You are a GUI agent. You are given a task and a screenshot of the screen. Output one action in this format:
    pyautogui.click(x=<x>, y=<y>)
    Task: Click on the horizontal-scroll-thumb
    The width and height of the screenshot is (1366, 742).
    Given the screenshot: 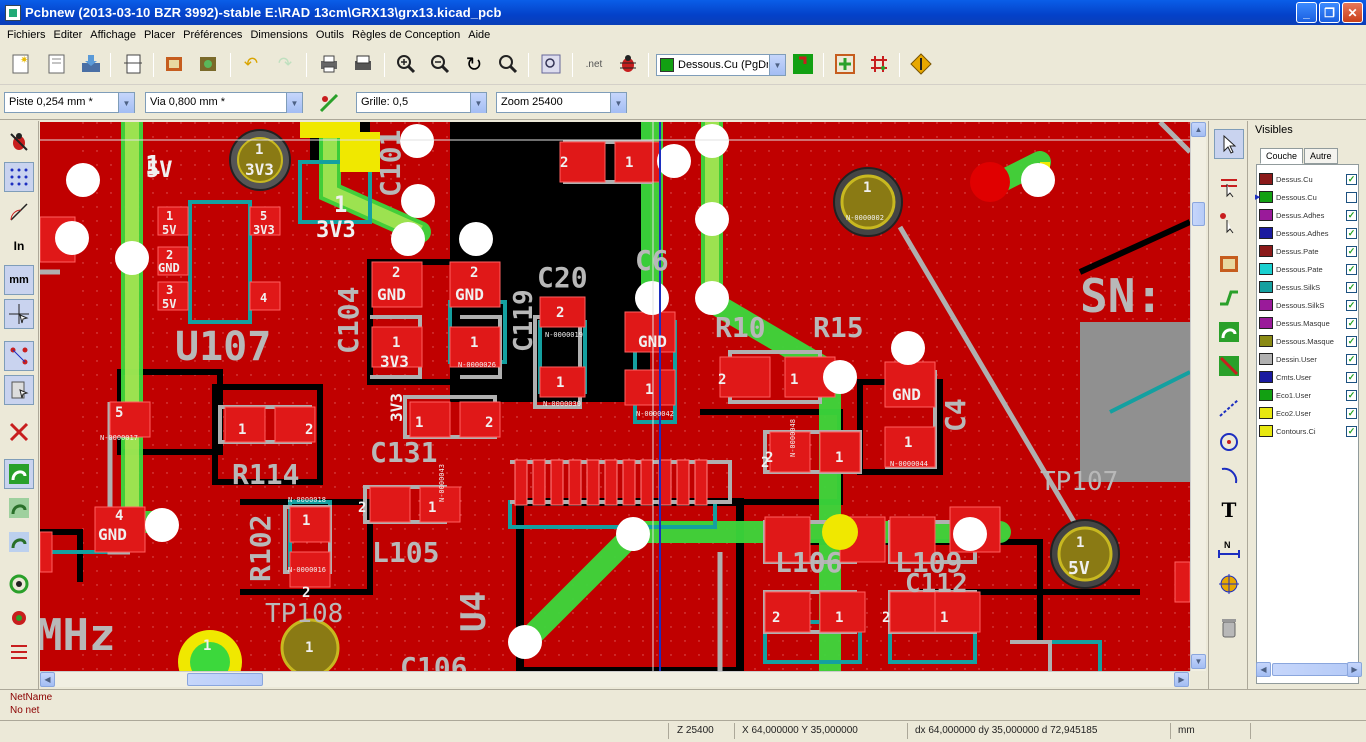 What is the action you would take?
    pyautogui.click(x=225, y=679)
    